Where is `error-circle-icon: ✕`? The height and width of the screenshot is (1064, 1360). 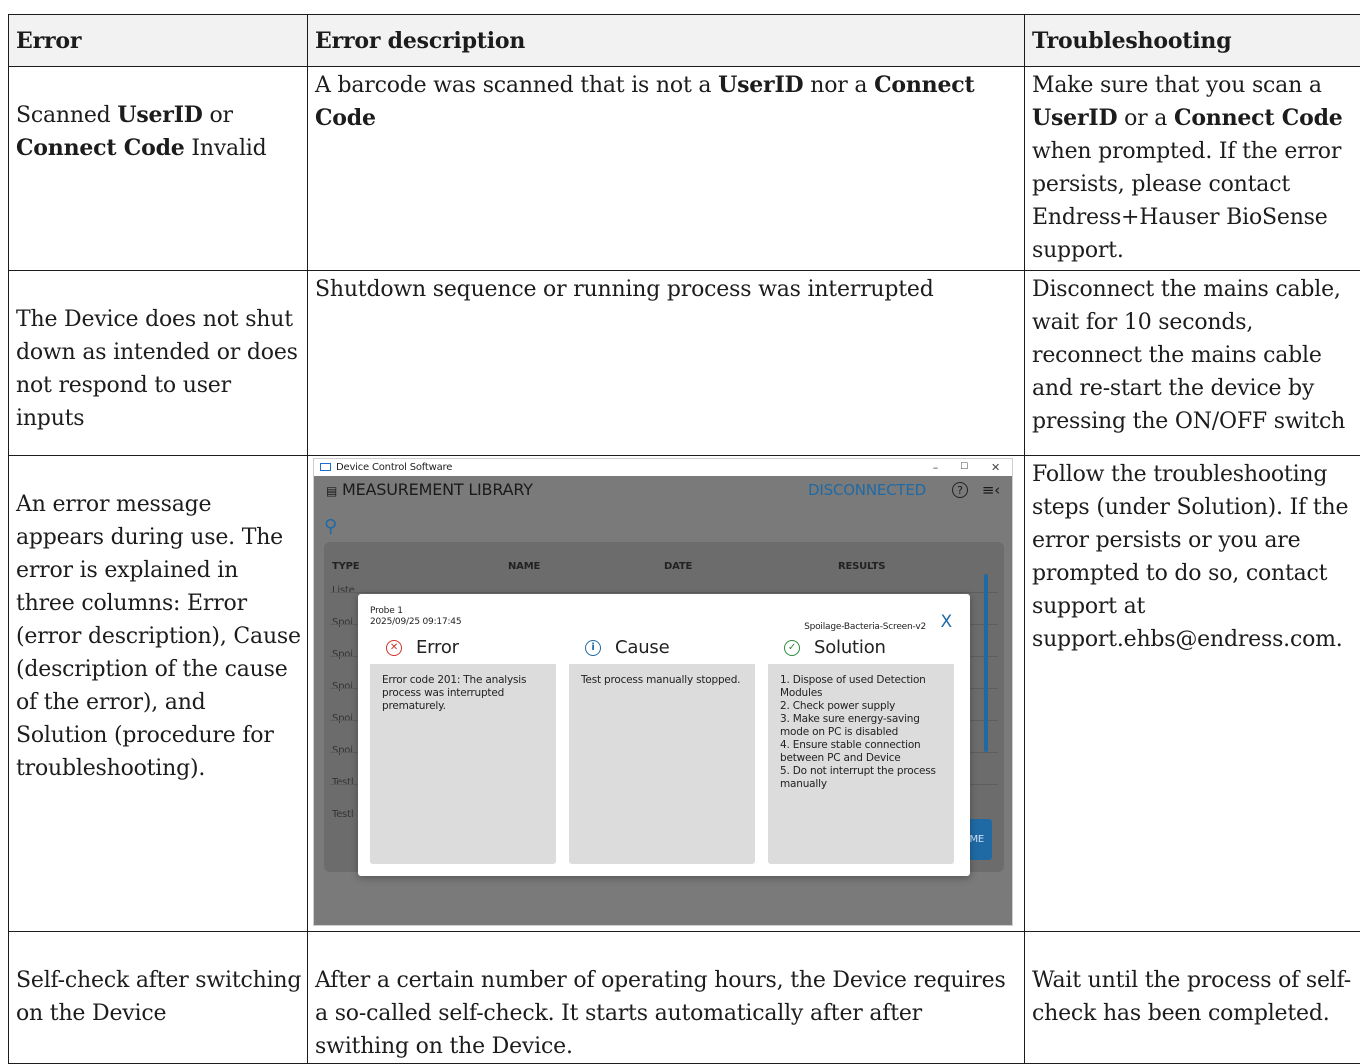
error-circle-icon: ✕ is located at coordinates (394, 648).